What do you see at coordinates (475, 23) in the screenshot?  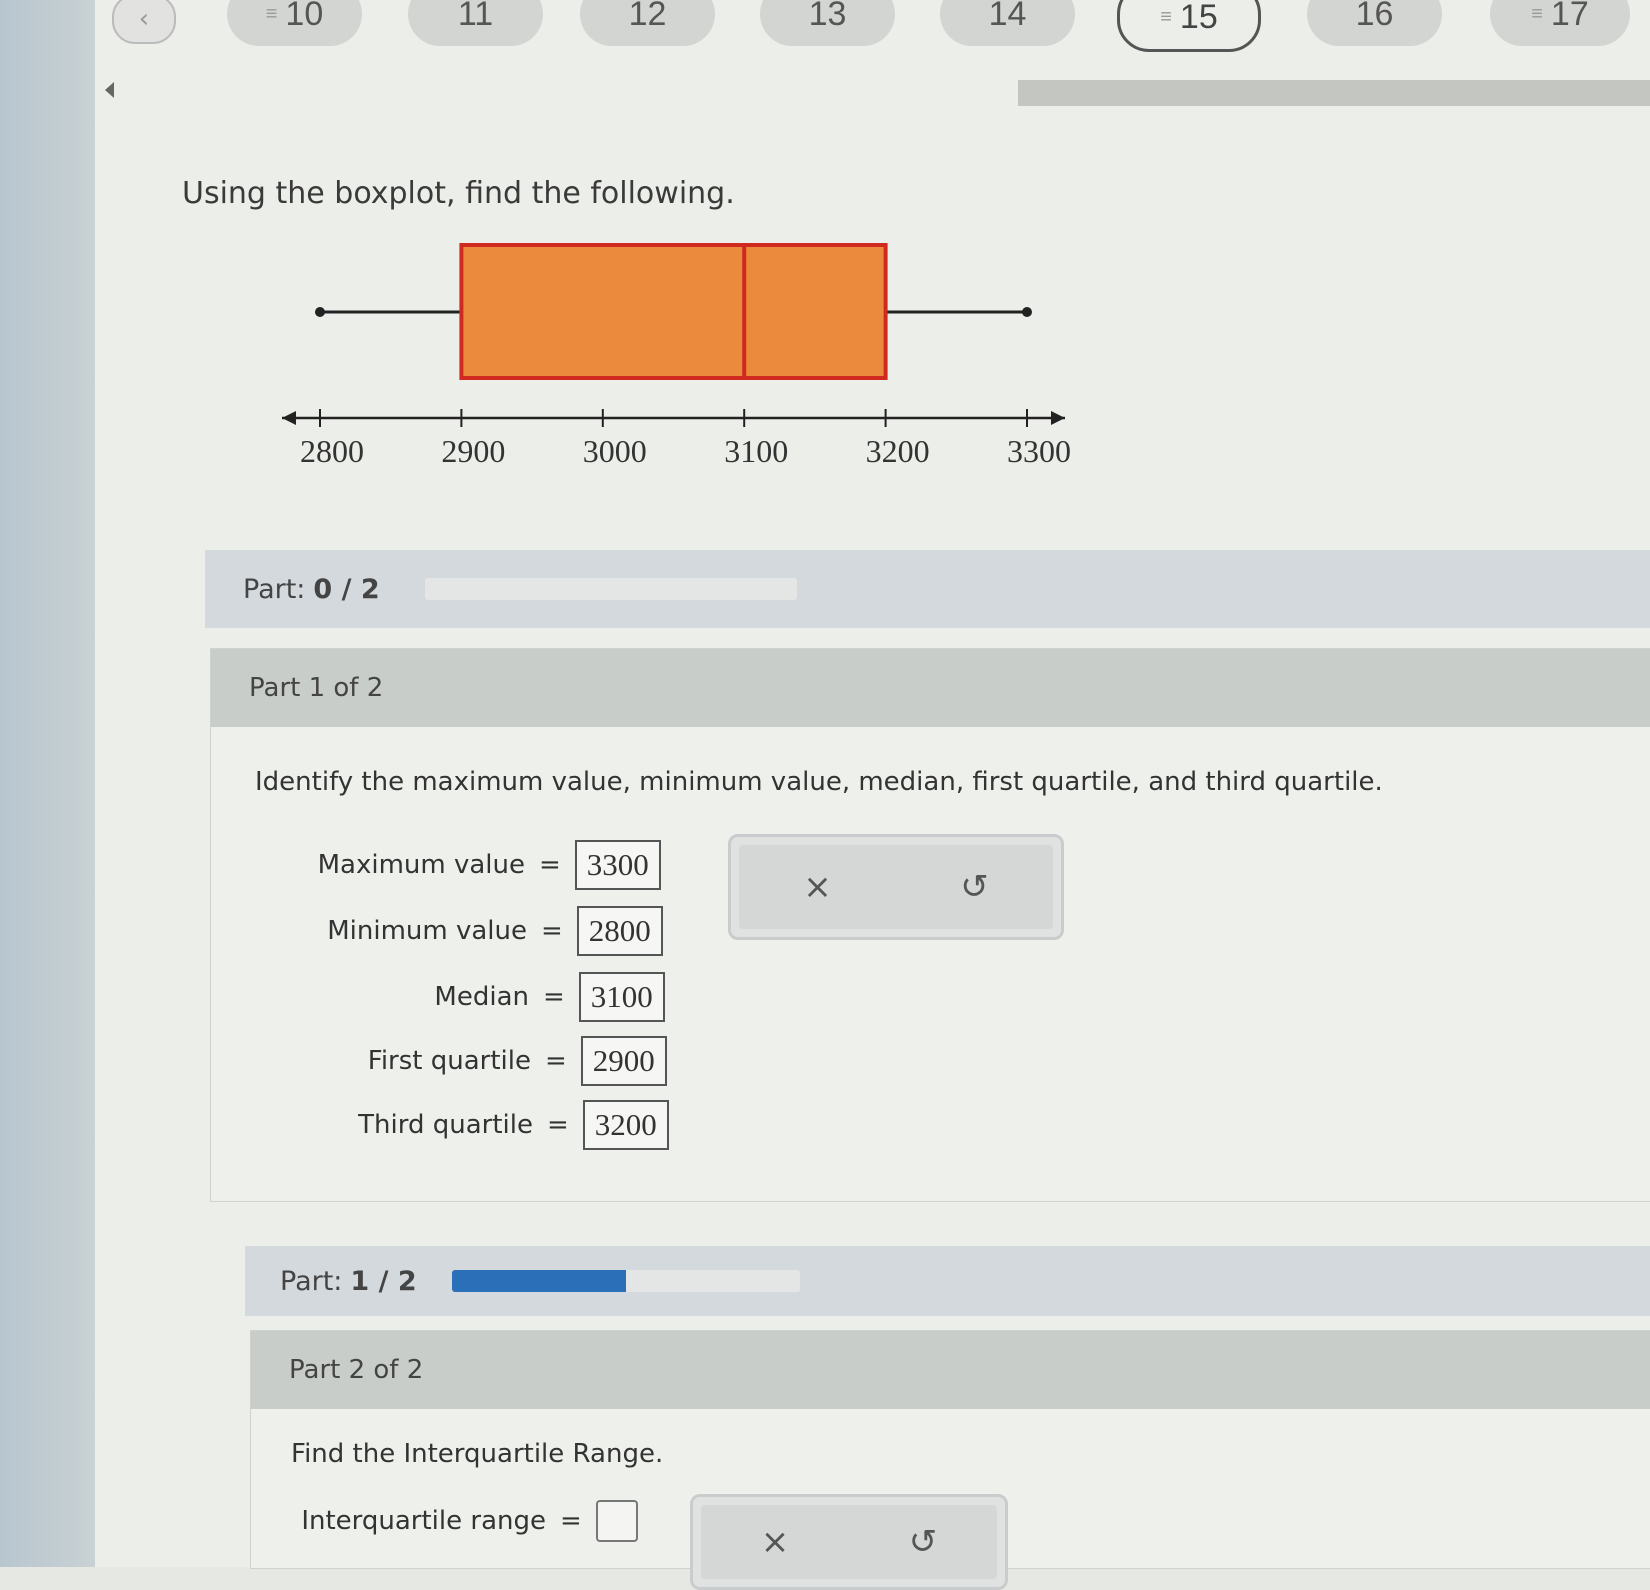 I see `question-pill-11: 11` at bounding box center [475, 23].